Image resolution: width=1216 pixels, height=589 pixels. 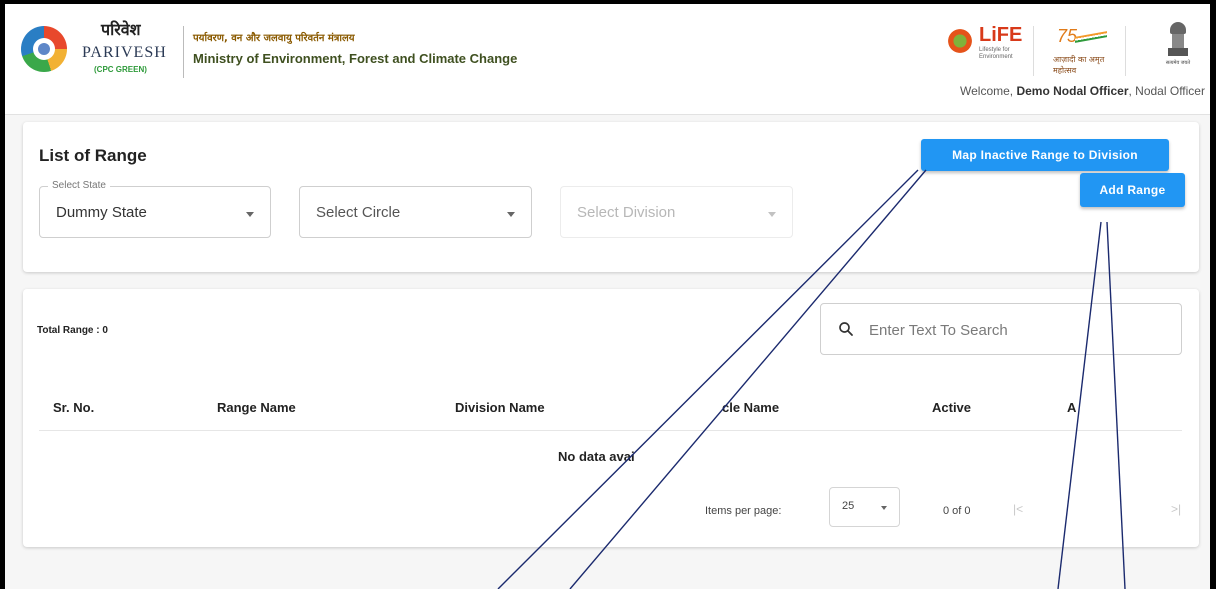 What do you see at coordinates (848, 506) in the screenshot?
I see `items-per-page-value: 25` at bounding box center [848, 506].